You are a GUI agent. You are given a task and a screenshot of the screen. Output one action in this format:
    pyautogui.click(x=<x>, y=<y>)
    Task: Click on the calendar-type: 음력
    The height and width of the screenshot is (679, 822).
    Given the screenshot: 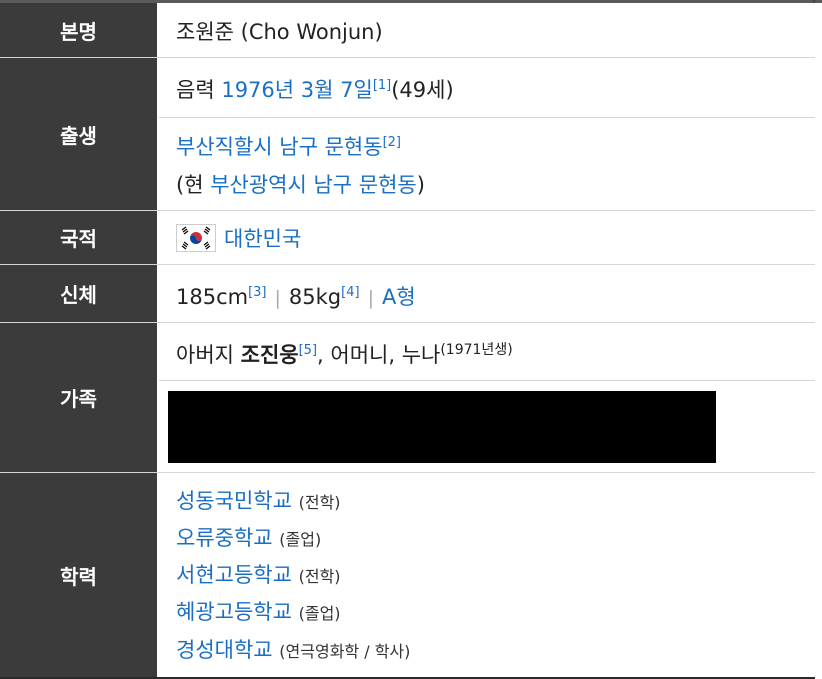 What is the action you would take?
    pyautogui.click(x=195, y=90)
    